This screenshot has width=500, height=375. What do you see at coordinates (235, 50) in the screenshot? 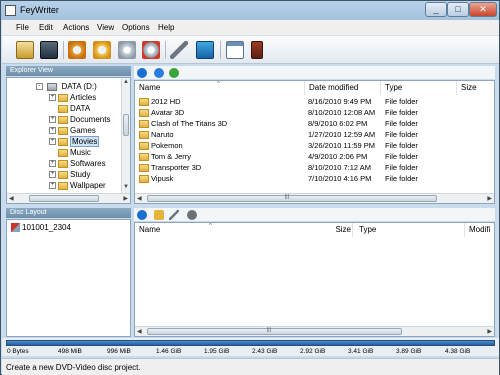
I see `log-window-icon` at bounding box center [235, 50].